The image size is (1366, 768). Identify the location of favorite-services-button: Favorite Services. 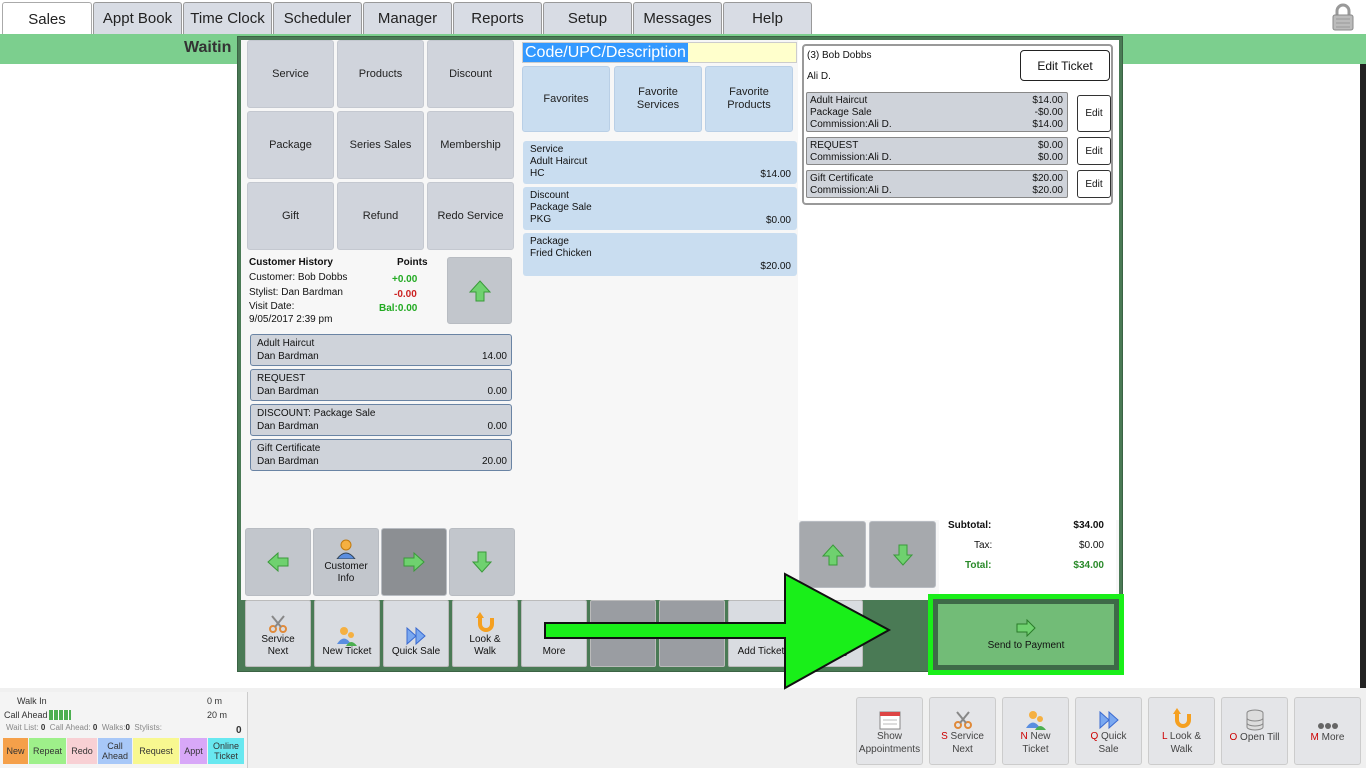
(658, 99).